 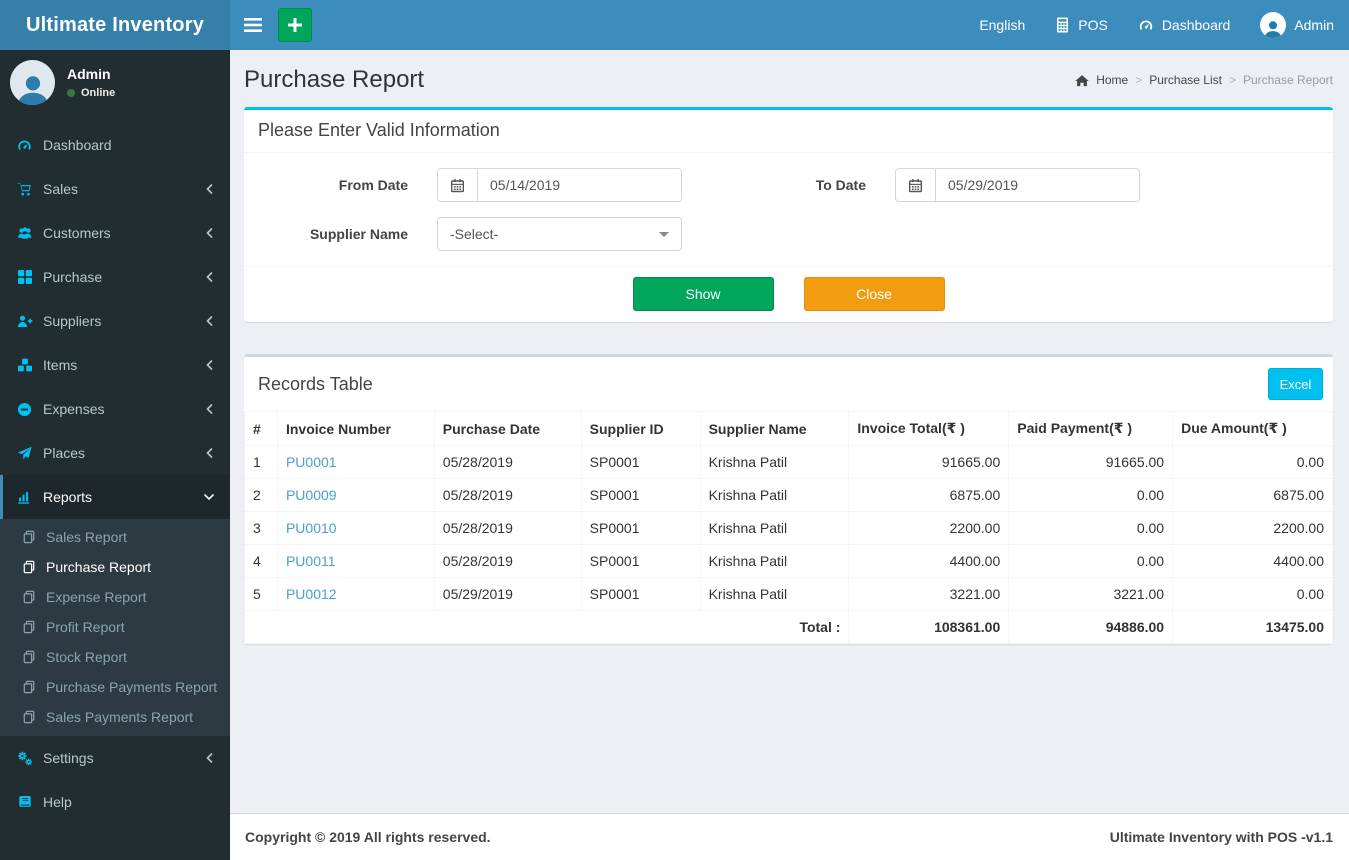 I want to click on excel-export-button: Excel, so click(x=1295, y=384).